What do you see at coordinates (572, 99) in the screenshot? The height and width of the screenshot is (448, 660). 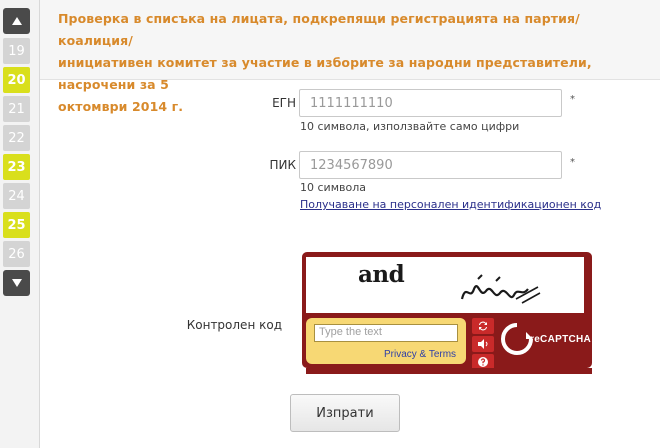 I see `egn-required-mark: *` at bounding box center [572, 99].